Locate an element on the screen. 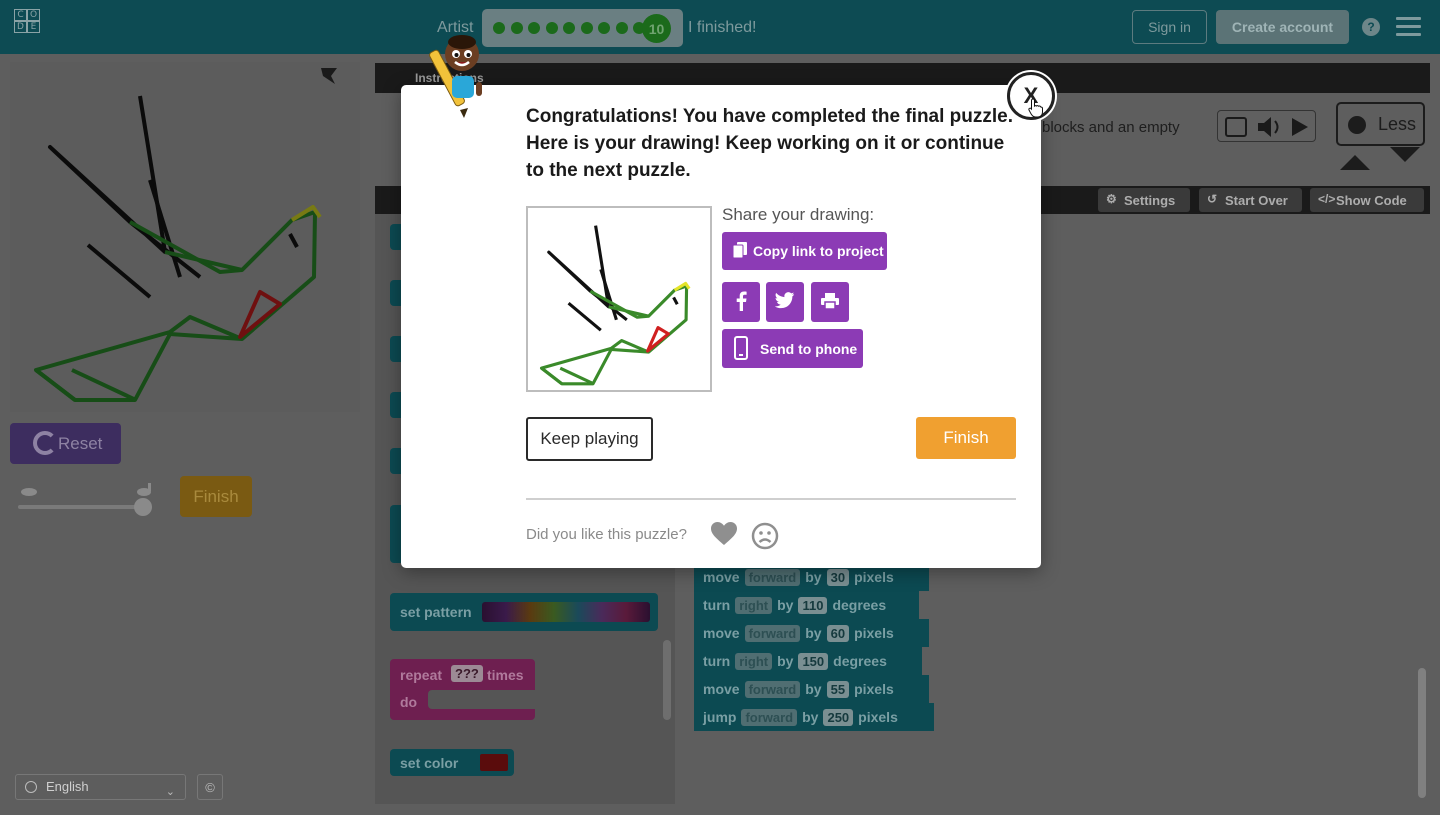  value-field: 250 is located at coordinates (838, 717).